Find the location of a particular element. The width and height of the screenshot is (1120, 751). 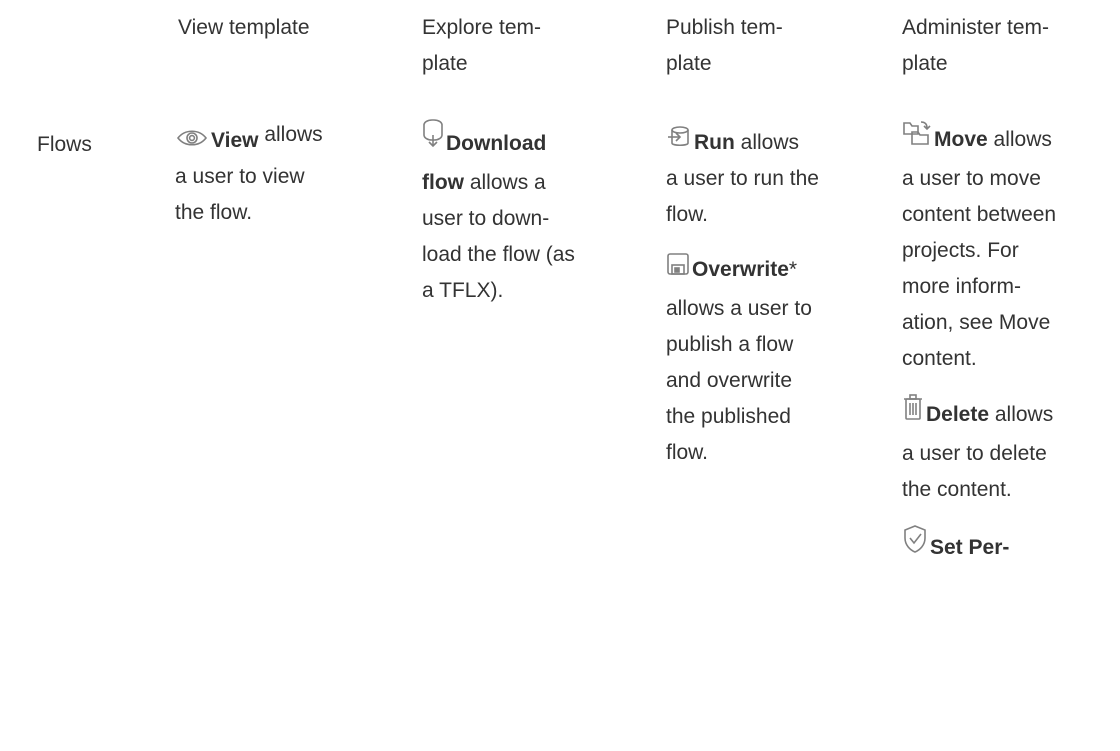

run-title: Run is located at coordinates (714, 142).